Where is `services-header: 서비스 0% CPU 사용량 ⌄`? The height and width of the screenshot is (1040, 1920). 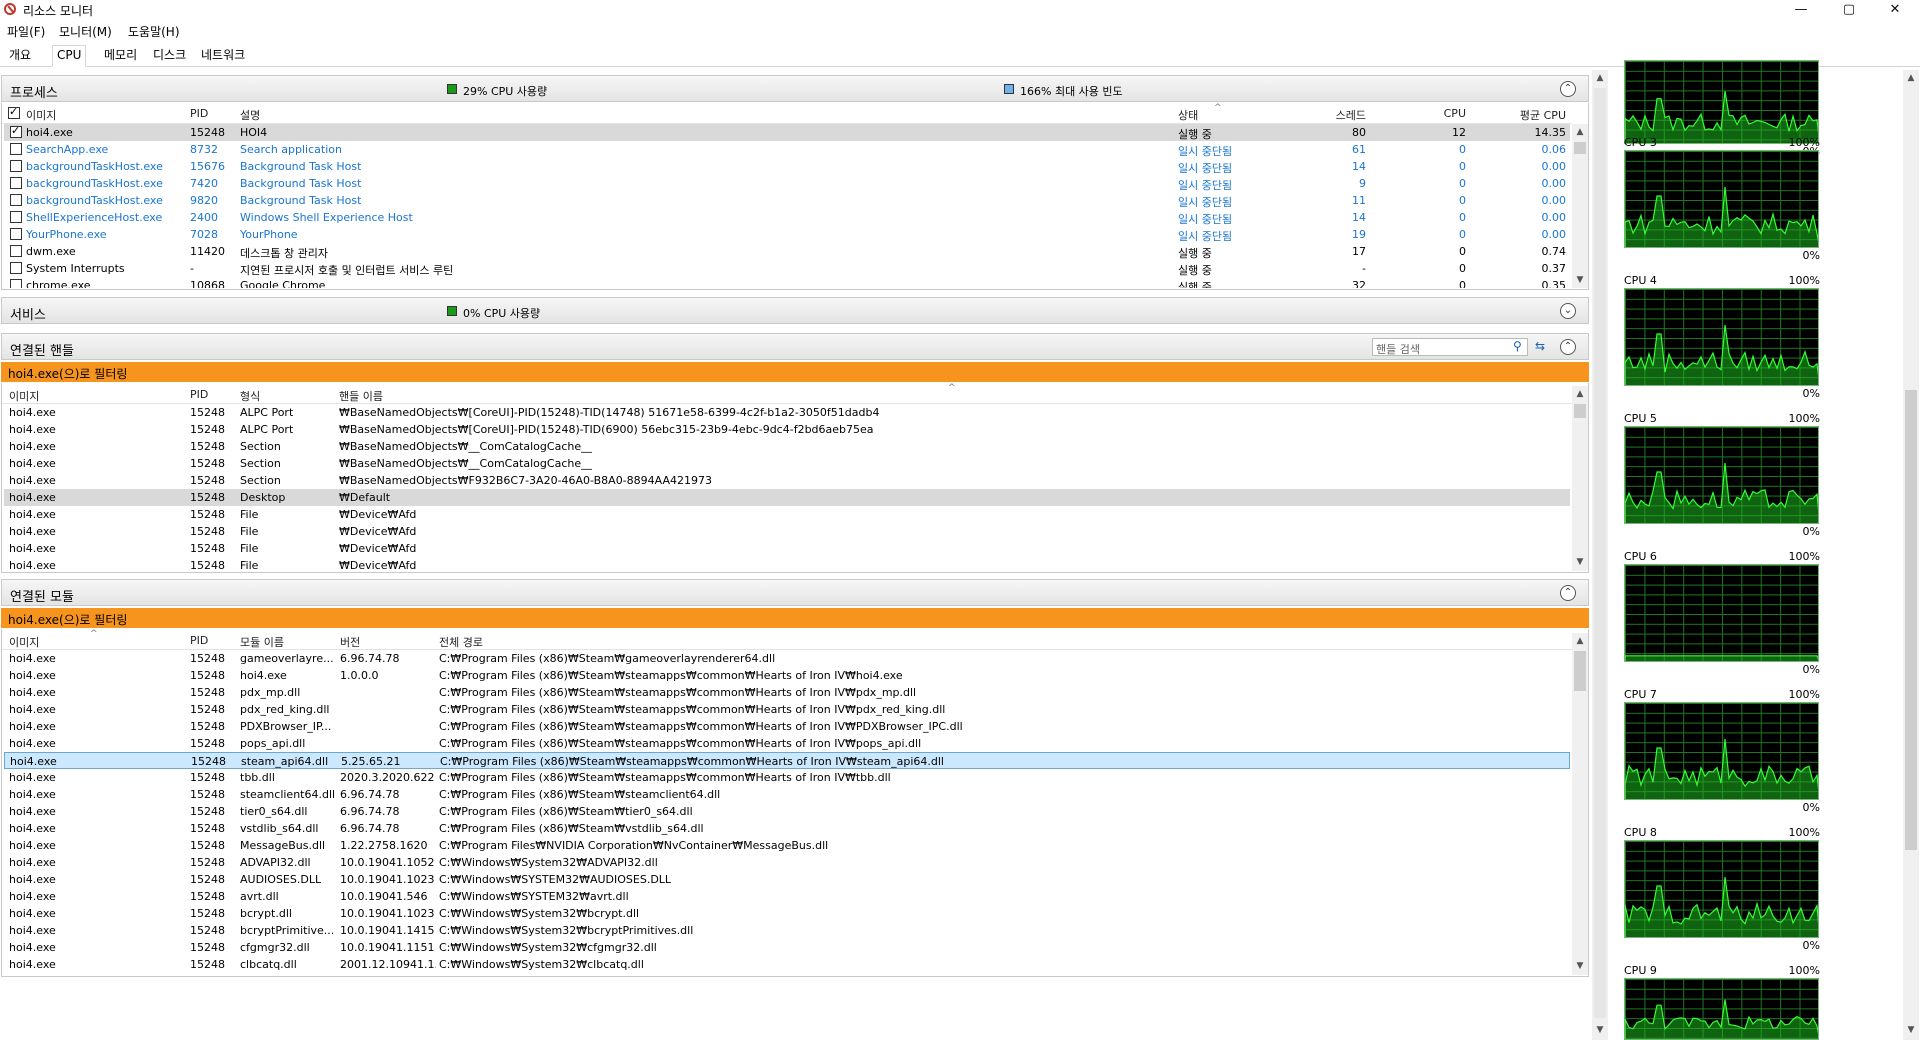 services-header: 서비스 0% CPU 사용량 ⌄ is located at coordinates (795, 310).